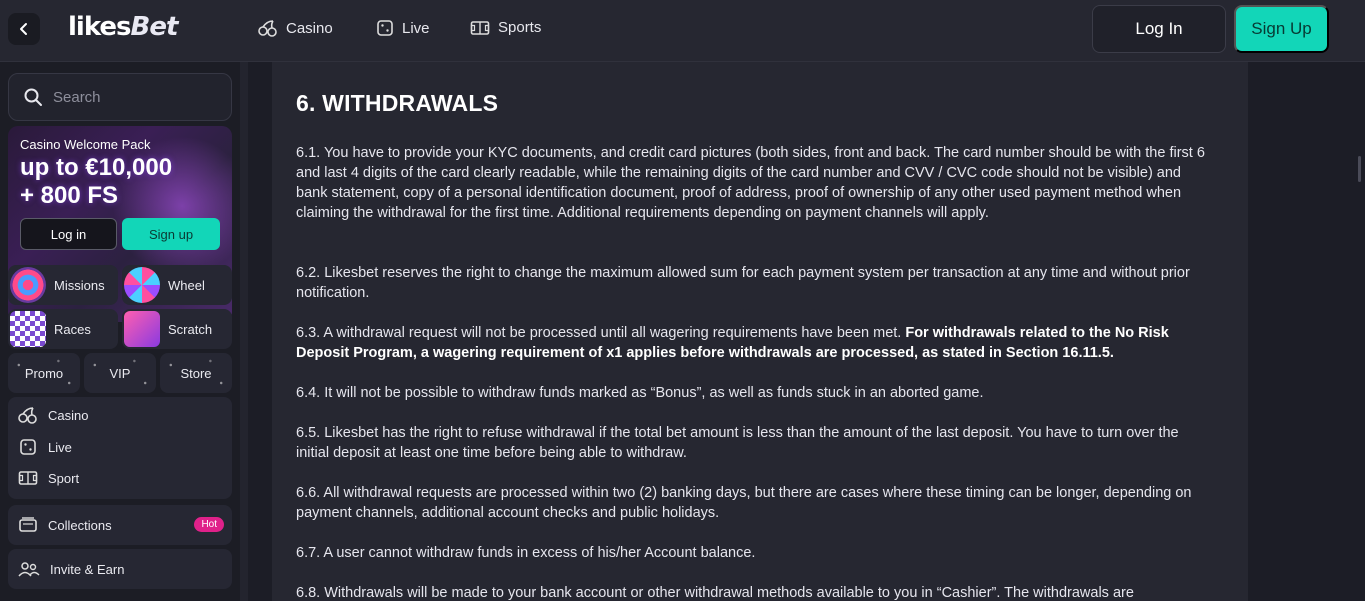 This screenshot has height=601, width=1365. Describe the element at coordinates (68, 415) in the screenshot. I see `sidebar-item-casino-label: Casino` at that location.